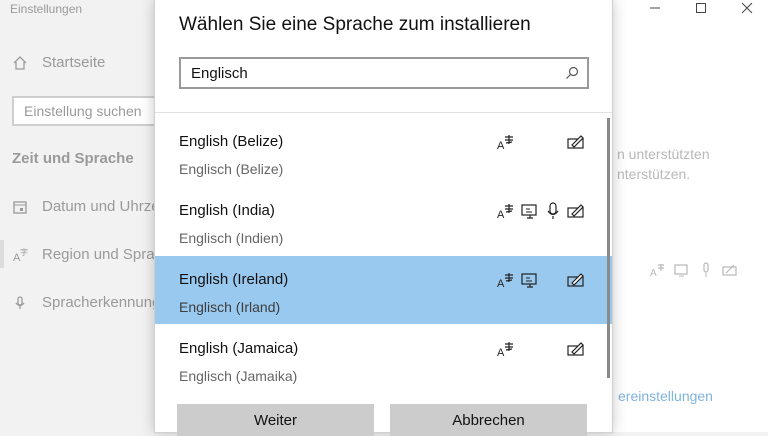 The width and height of the screenshot is (768, 436). What do you see at coordinates (239, 348) in the screenshot?
I see `language-name: English (Jamaica)` at bounding box center [239, 348].